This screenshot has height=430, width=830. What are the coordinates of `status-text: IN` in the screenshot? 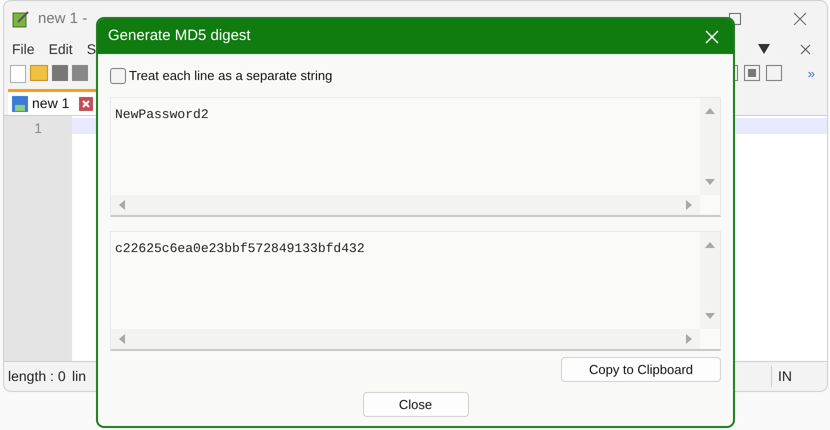 It's located at (797, 376).